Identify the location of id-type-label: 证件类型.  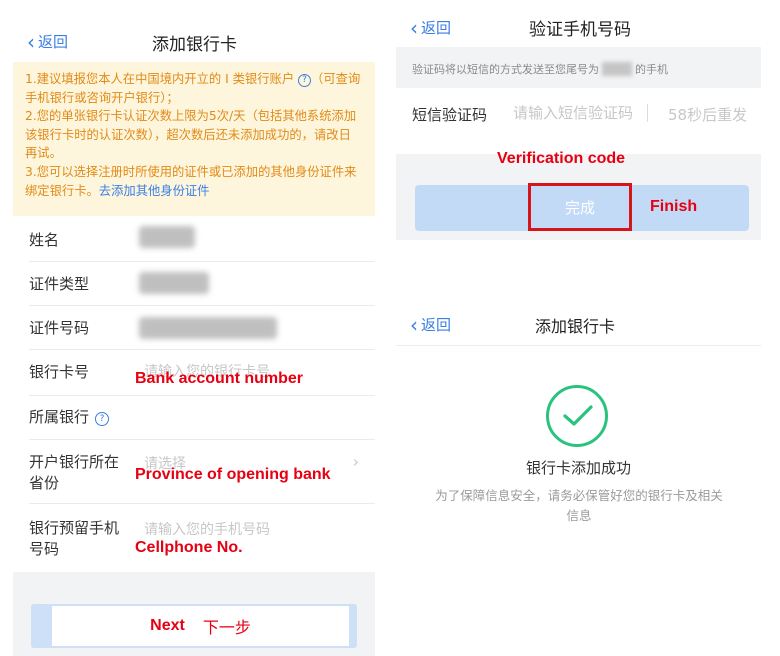
(59, 284).